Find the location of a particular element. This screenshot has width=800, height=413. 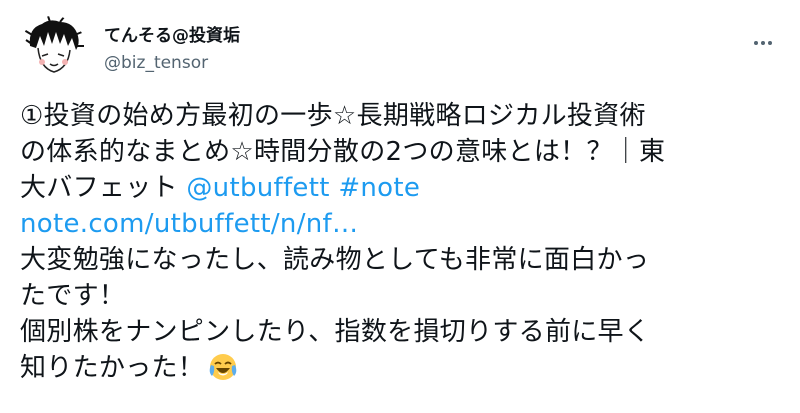

more-options-button is located at coordinates (763, 43).